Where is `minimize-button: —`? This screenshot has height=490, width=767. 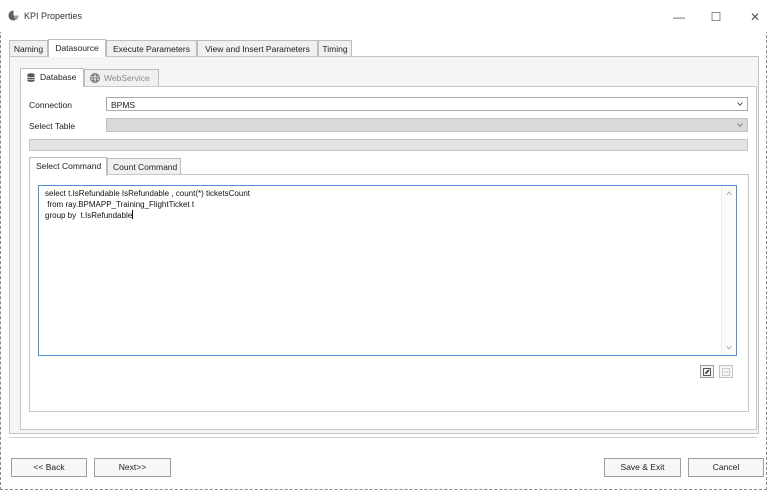
minimize-button: — is located at coordinates (679, 17).